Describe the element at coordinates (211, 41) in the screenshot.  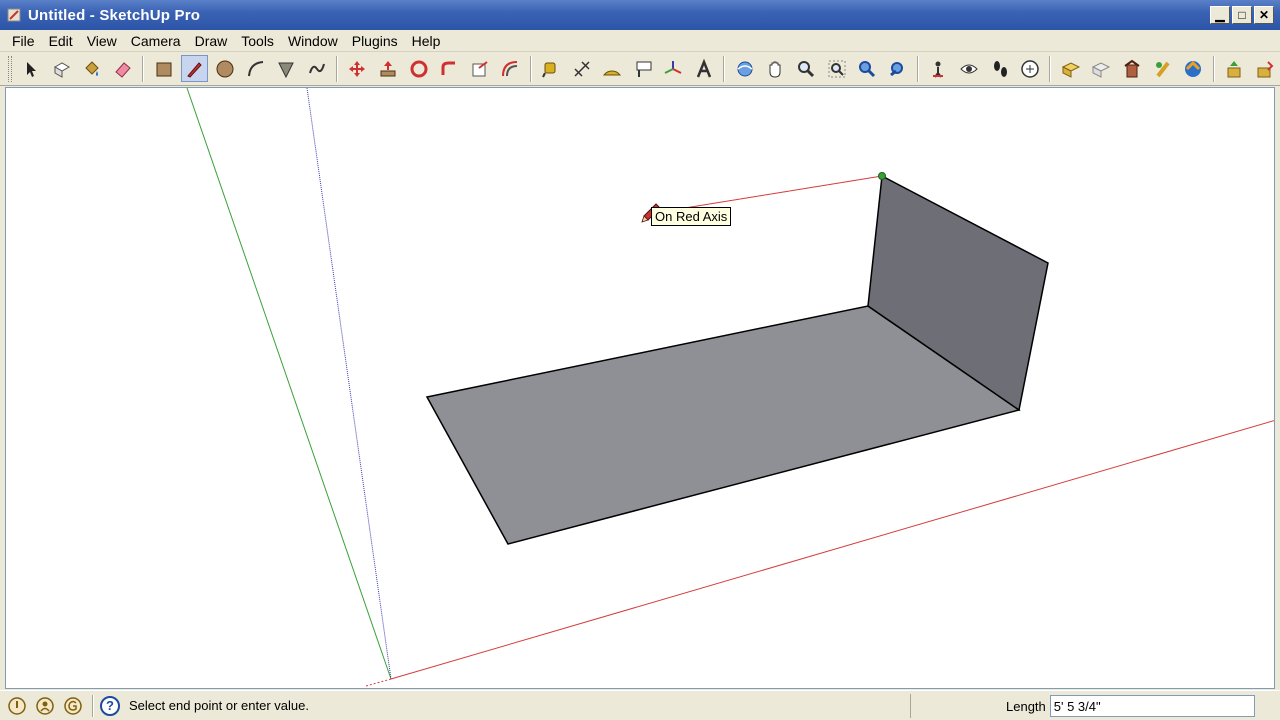
I see `menu-draw: Draw` at that location.